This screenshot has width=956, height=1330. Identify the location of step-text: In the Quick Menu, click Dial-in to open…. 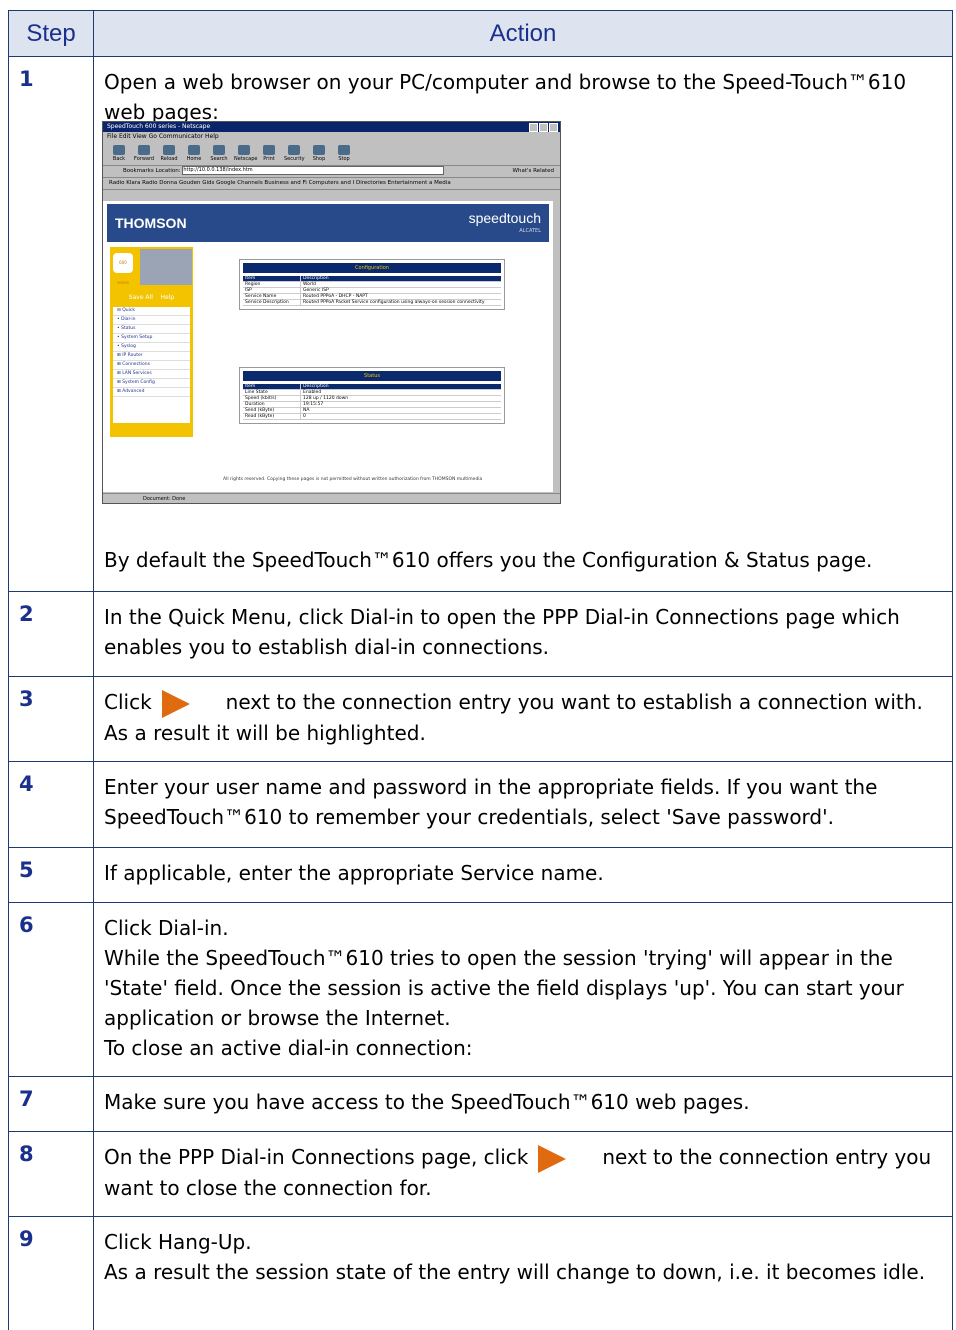
(502, 632).